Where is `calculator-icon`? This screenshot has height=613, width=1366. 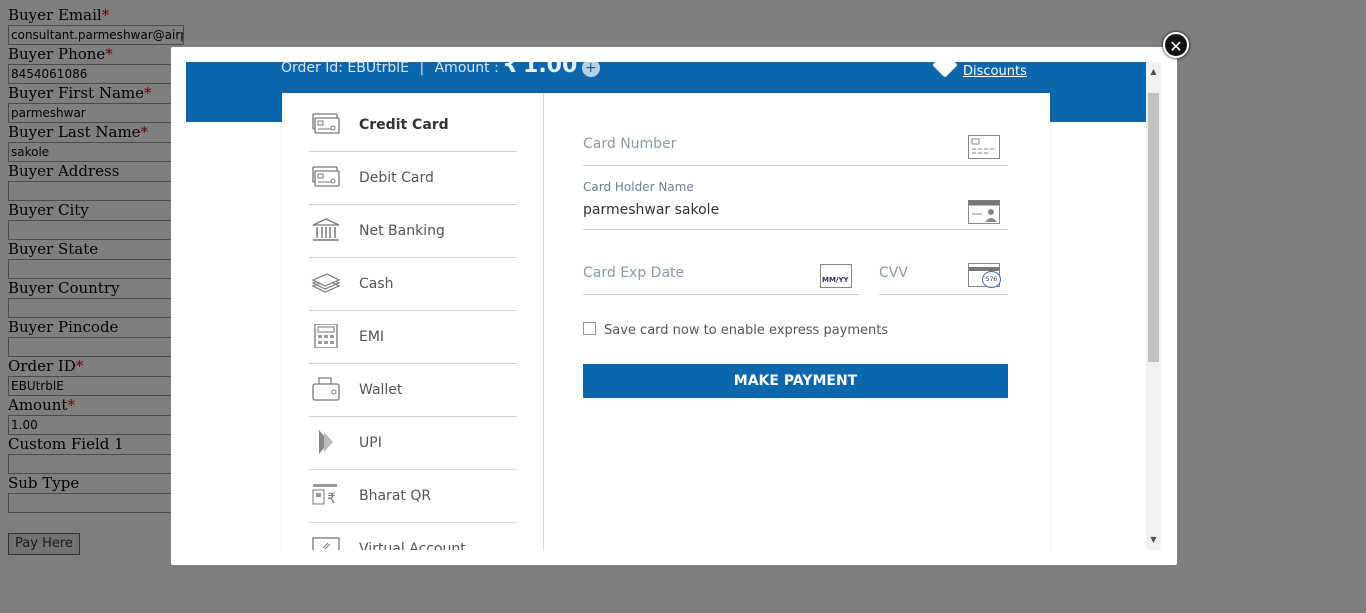
calculator-icon is located at coordinates (326, 336).